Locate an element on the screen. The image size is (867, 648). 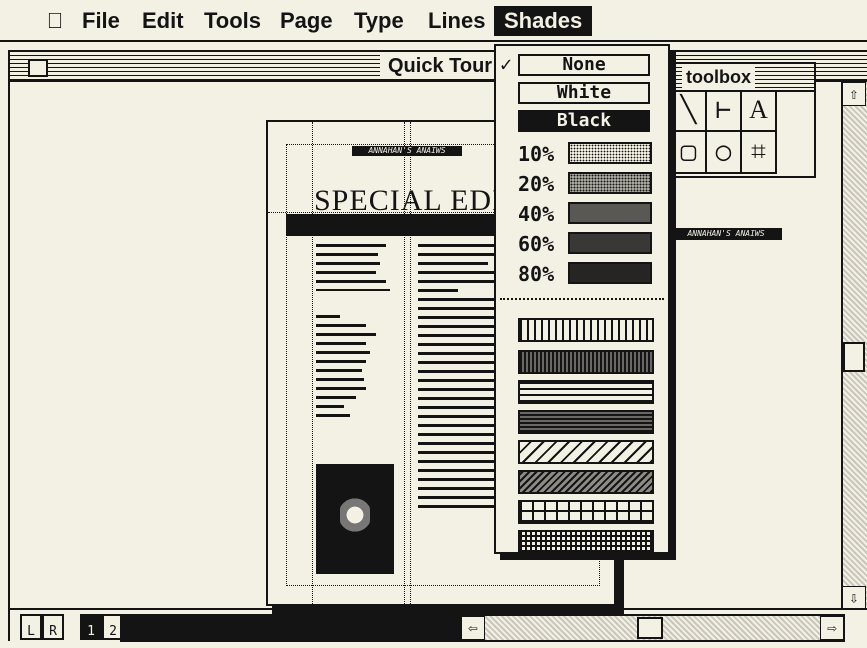
crop-tool-icon: ⌗ is located at coordinates (759, 153).